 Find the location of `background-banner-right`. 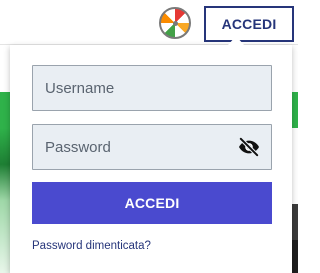

background-banner-right is located at coordinates (295, 110).